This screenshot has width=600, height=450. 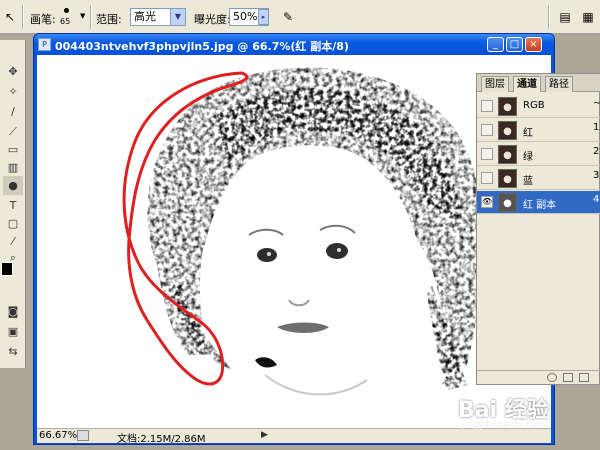 What do you see at coordinates (533, 44) in the screenshot?
I see `close-button: ×` at bounding box center [533, 44].